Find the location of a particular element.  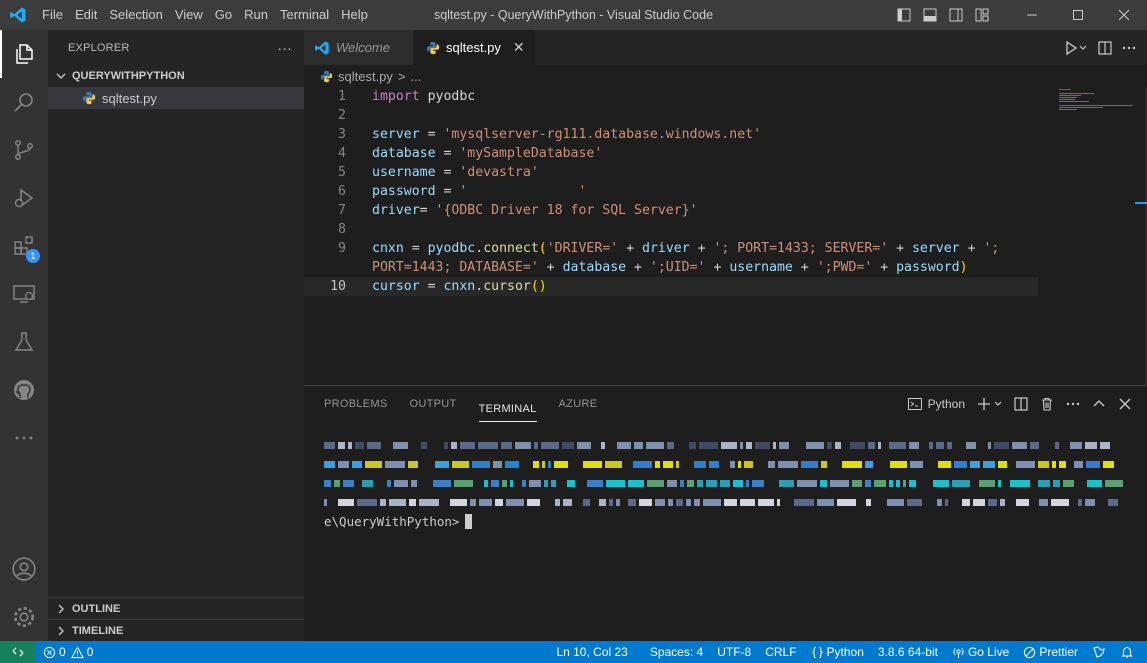

cursor-position: Ln 10, Col 23 is located at coordinates (591, 652).